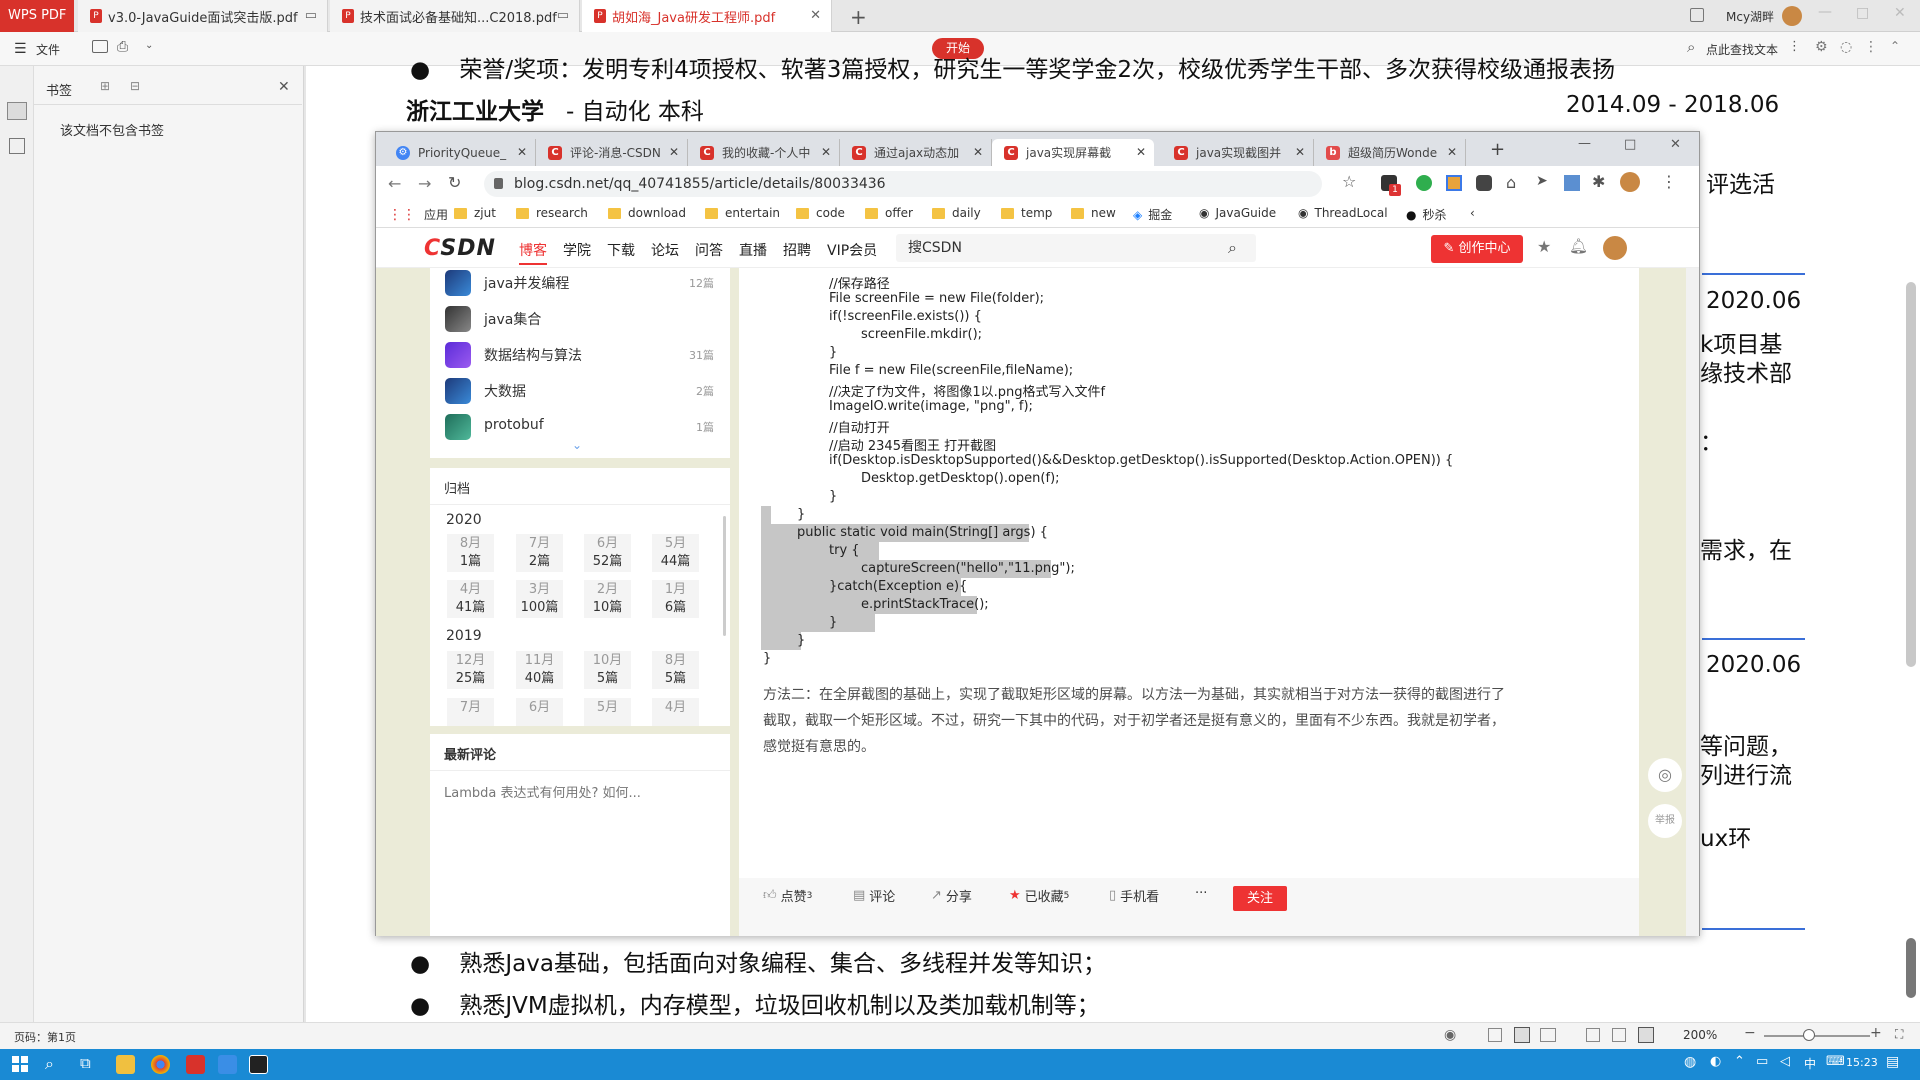 The image size is (1920, 1080). Describe the element at coordinates (612, 152) in the screenshot. I see `chrome-tab-2: C 评论-消息-CSDN ✕` at that location.